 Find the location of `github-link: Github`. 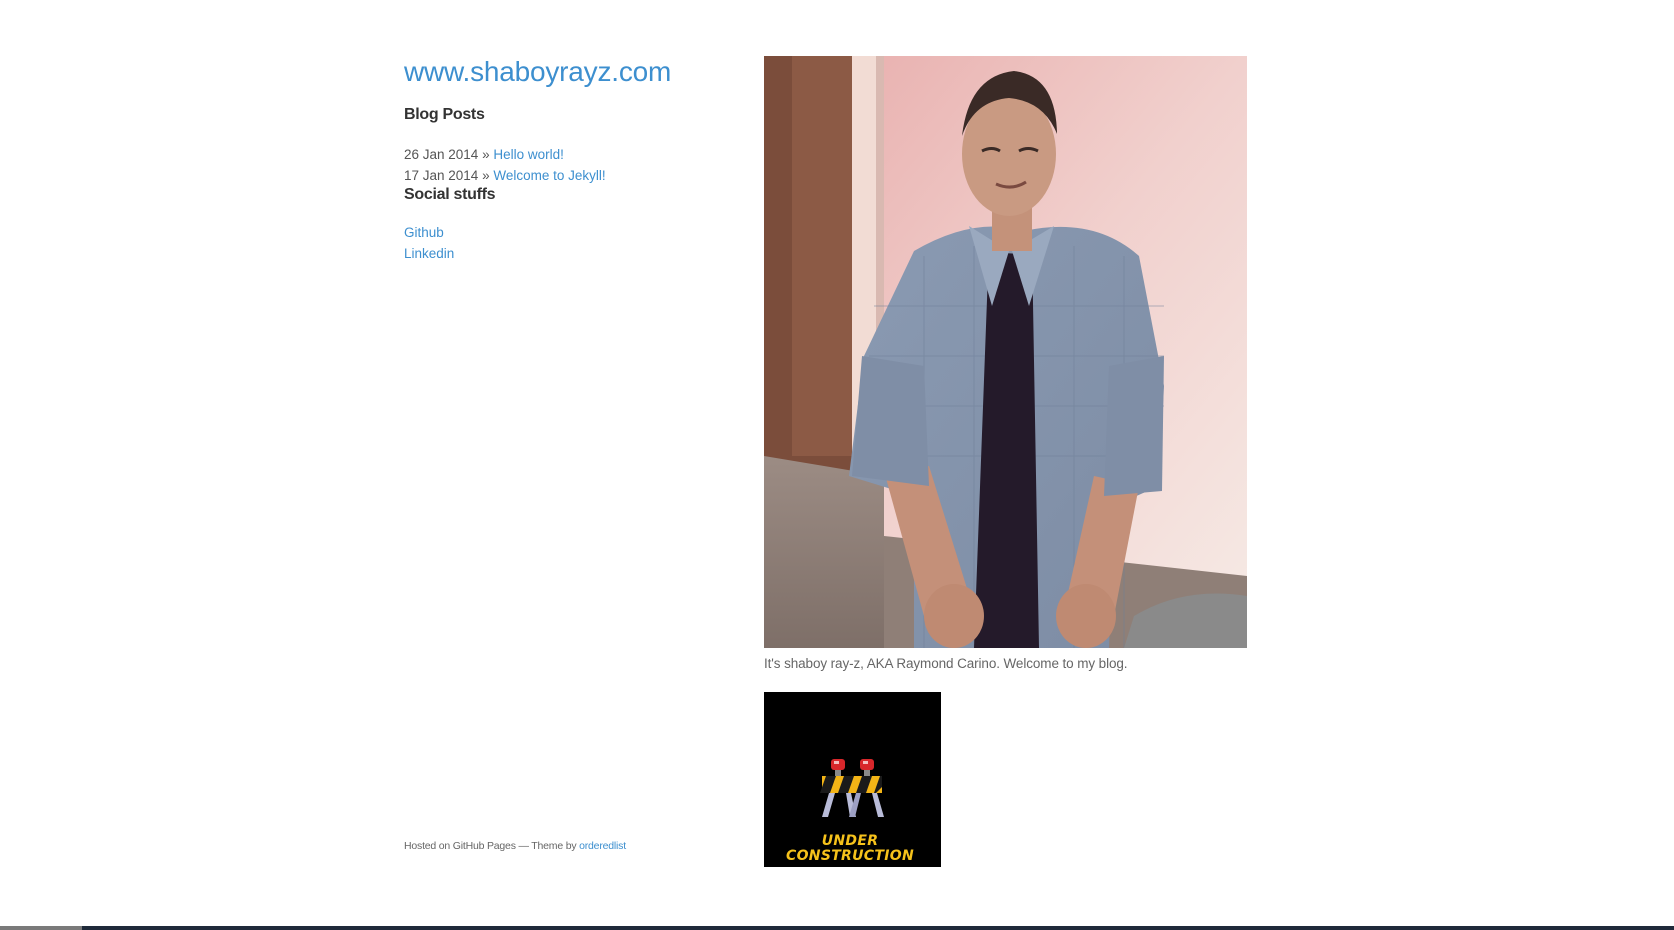

github-link: Github is located at coordinates (569, 232).